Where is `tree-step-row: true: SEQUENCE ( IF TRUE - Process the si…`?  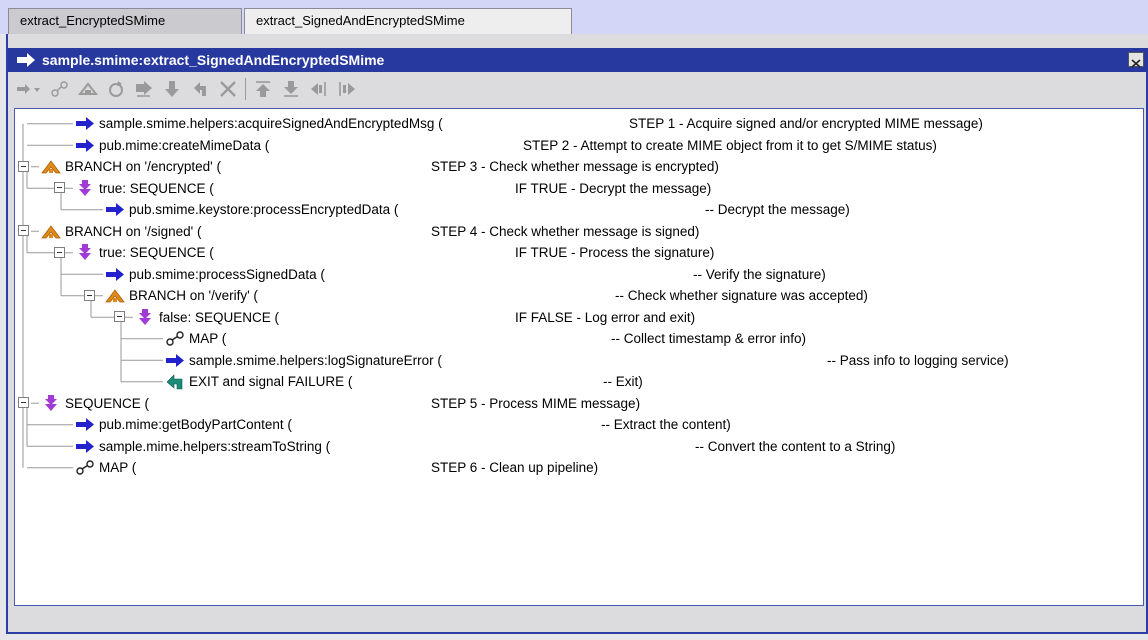
tree-step-row: true: SEQUENCE ( IF TRUE - Process the si… is located at coordinates (595, 252).